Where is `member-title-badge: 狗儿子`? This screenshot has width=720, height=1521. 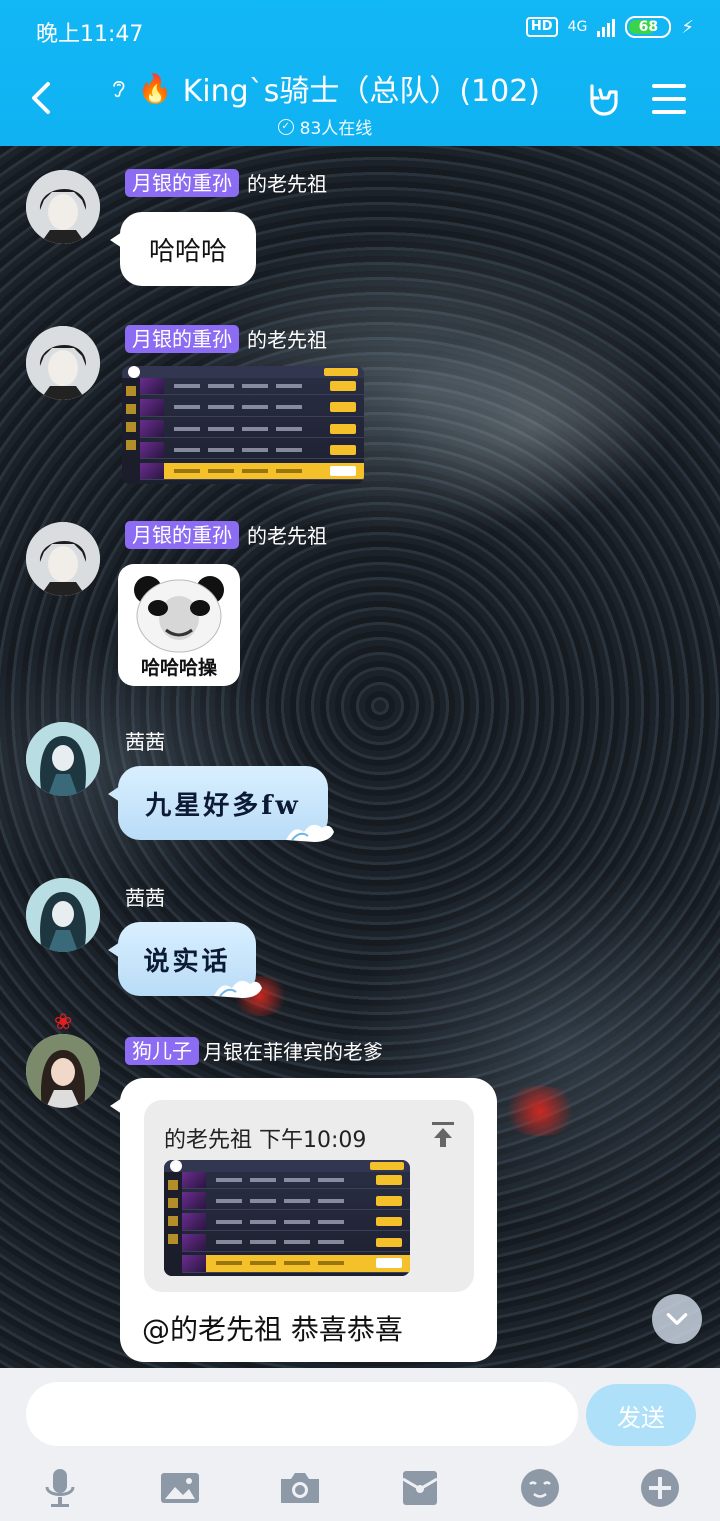 member-title-badge: 狗儿子 is located at coordinates (162, 1050).